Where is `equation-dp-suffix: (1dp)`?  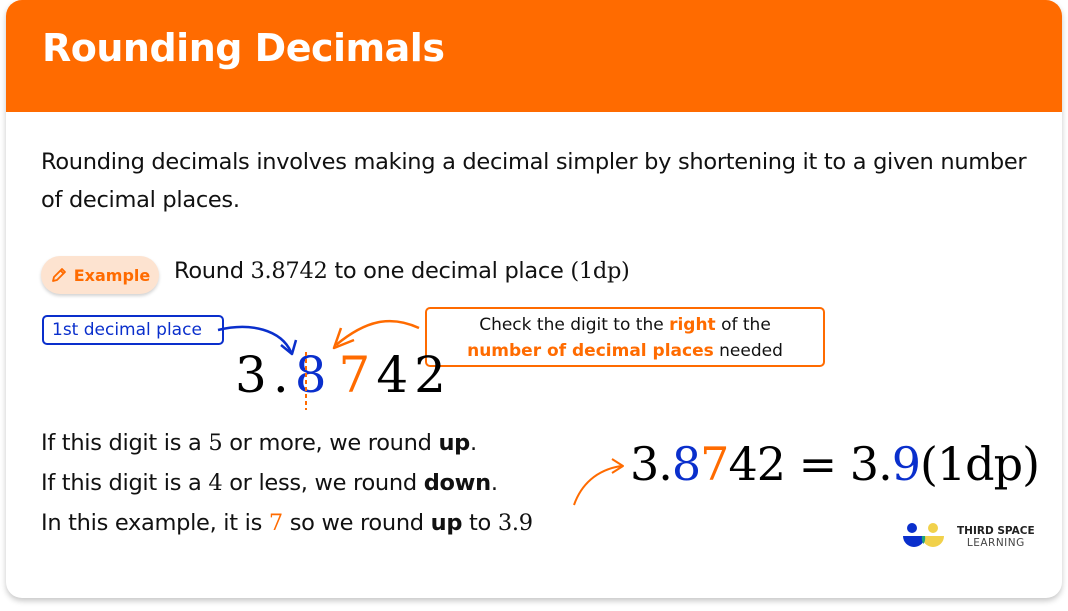 equation-dp-suffix: (1dp) is located at coordinates (979, 464).